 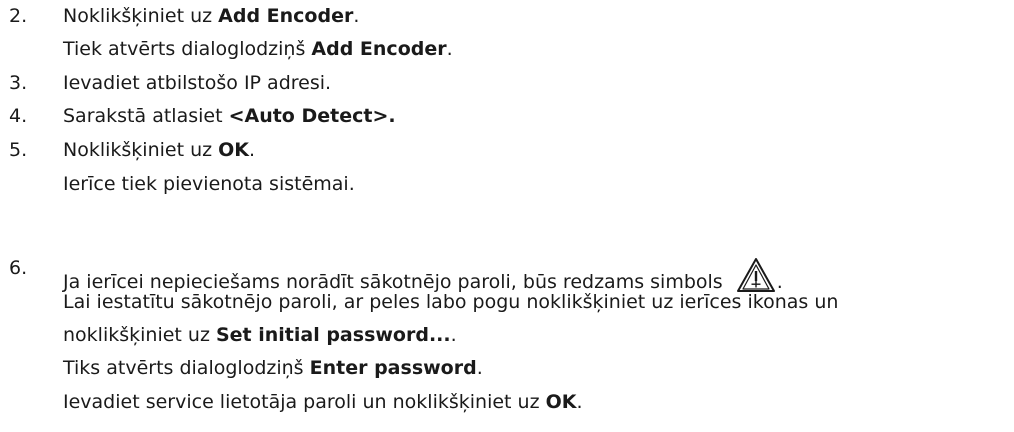 I want to click on step-2-action: Noklikšķiniet uz Add Encoder., so click(x=211, y=16).